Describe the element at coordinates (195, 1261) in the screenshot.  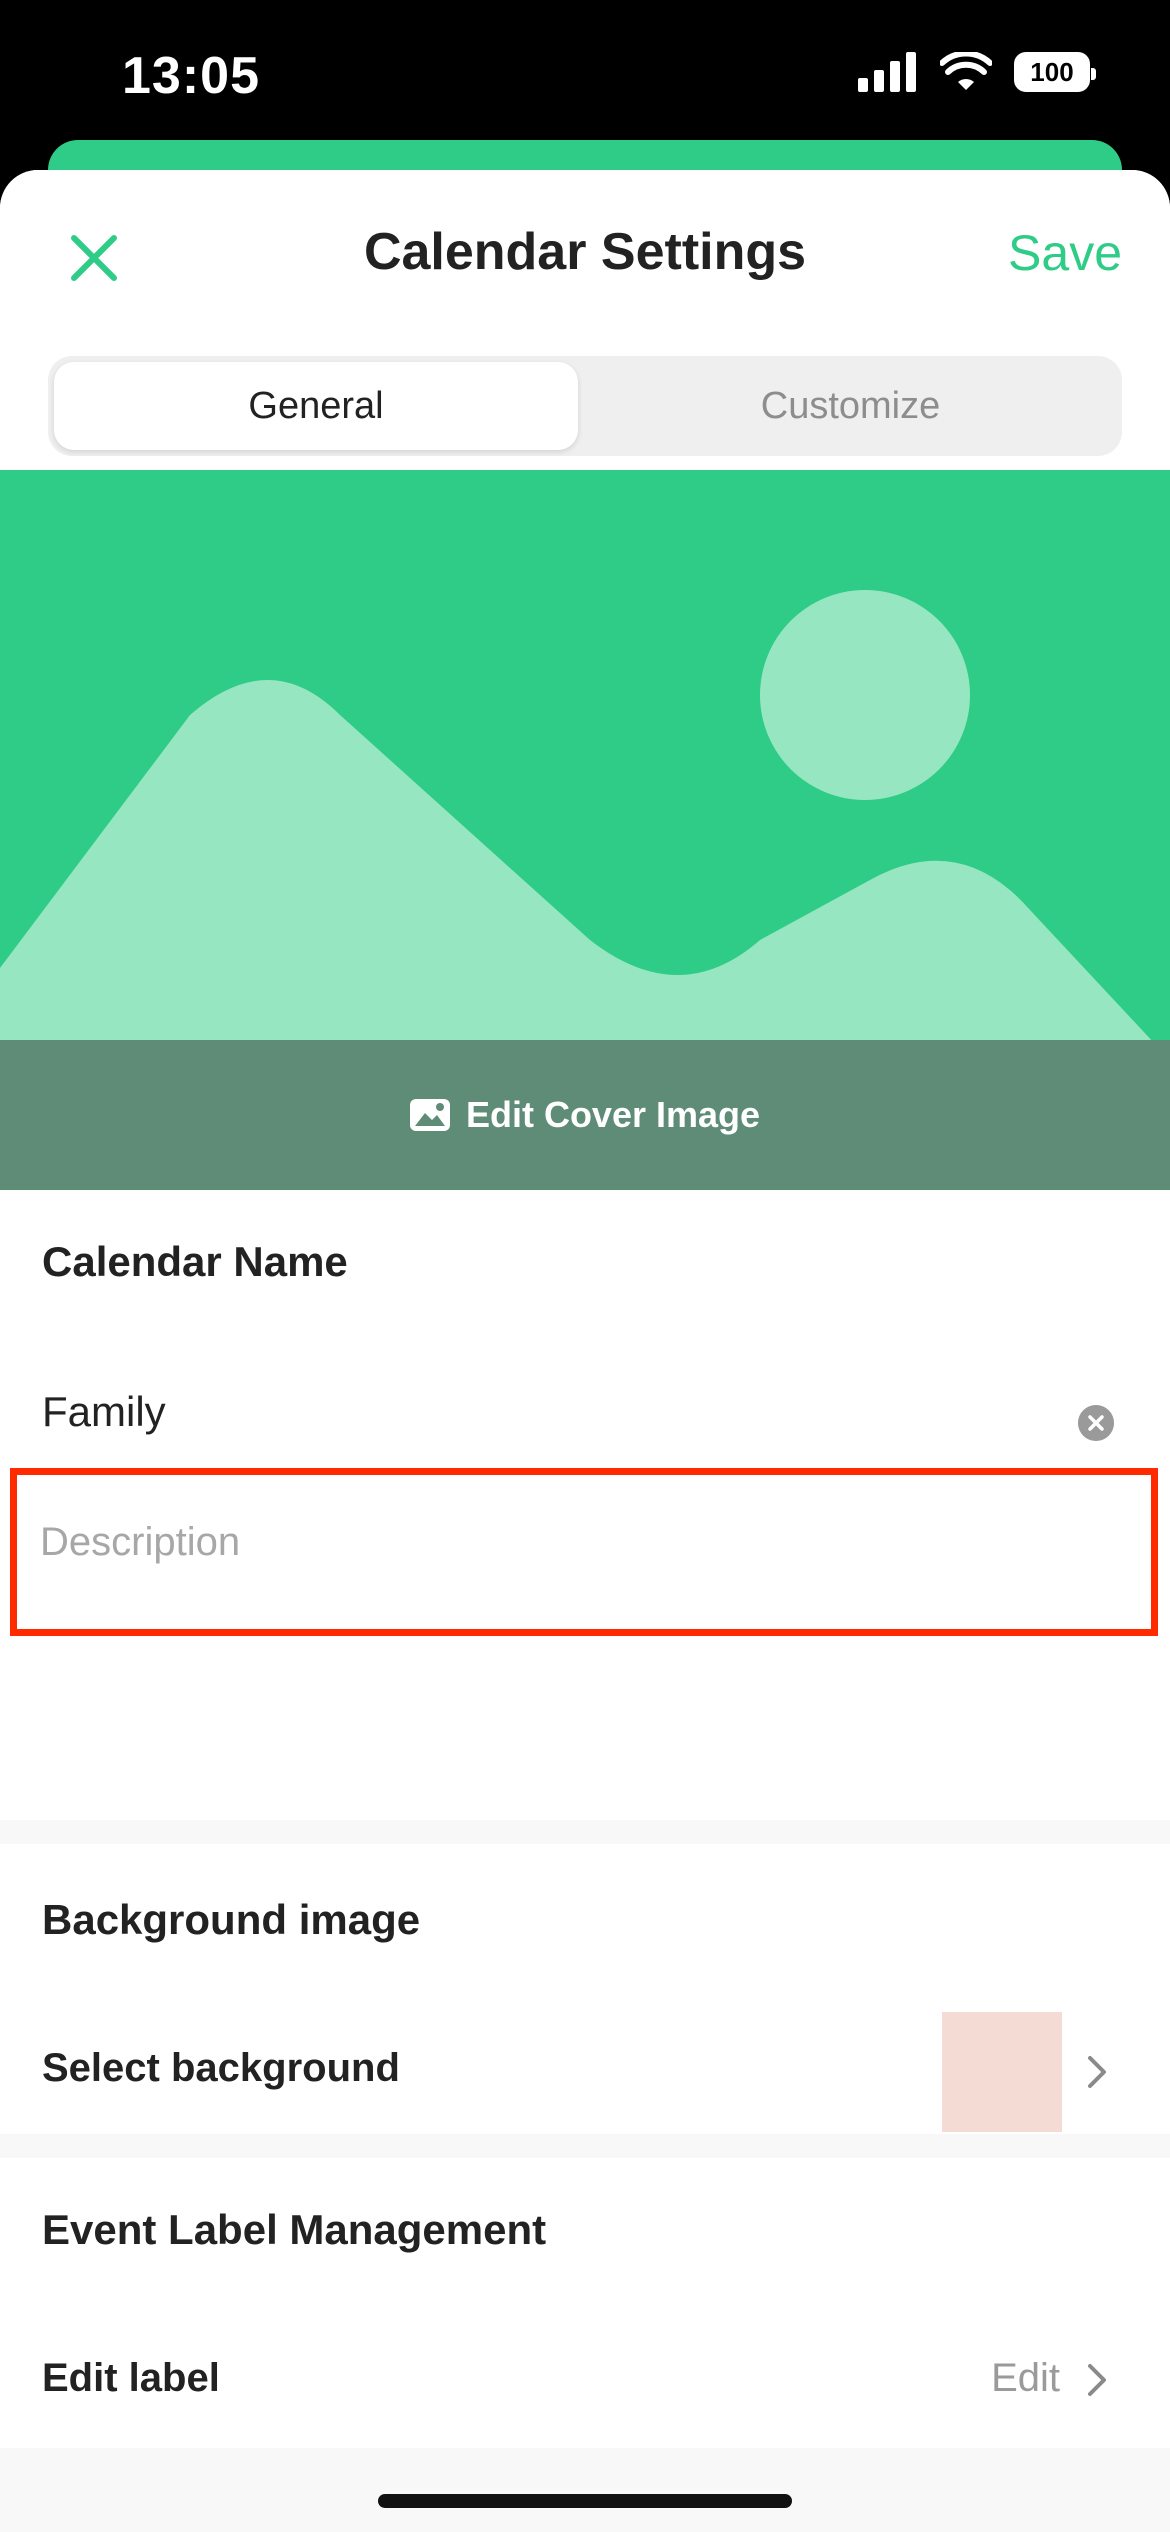
I see `calendar-name-title: Calendar Name` at that location.